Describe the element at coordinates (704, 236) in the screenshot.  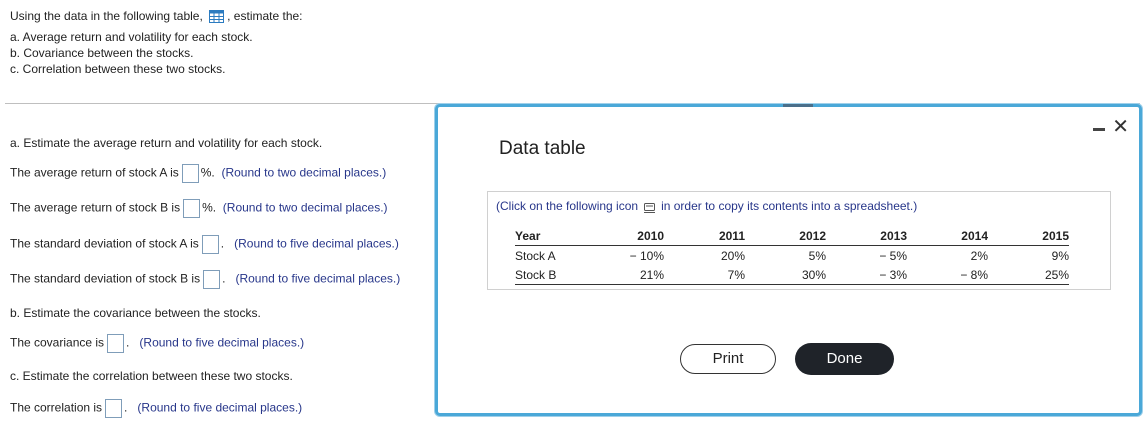
I see `col-header: 2011` at that location.